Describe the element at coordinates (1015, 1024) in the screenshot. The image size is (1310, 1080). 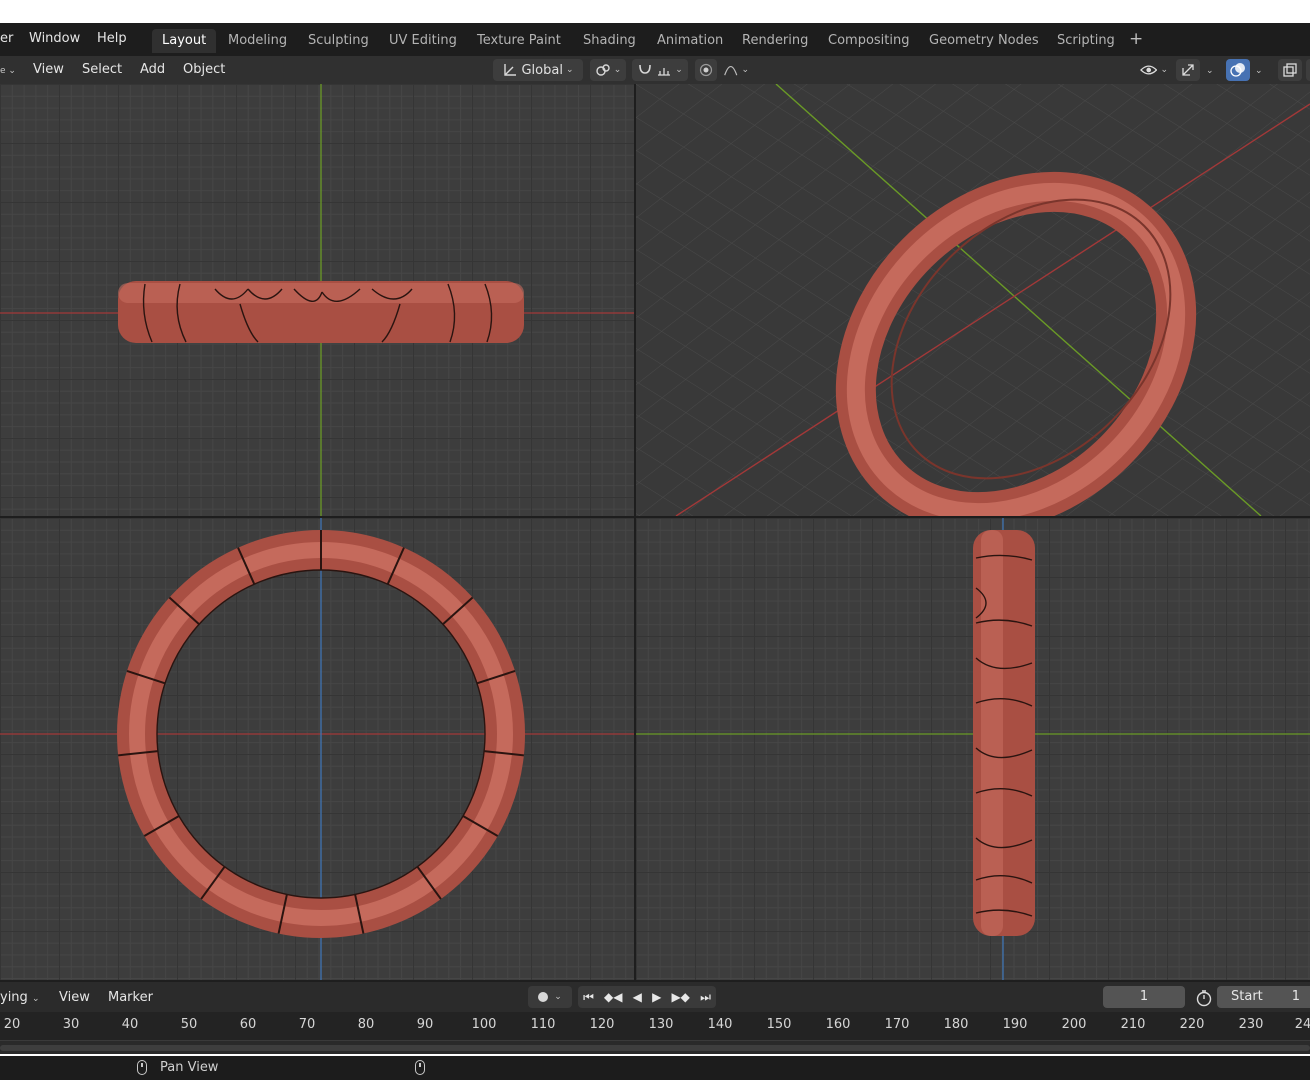
I see `ruler-tick: 190` at that location.